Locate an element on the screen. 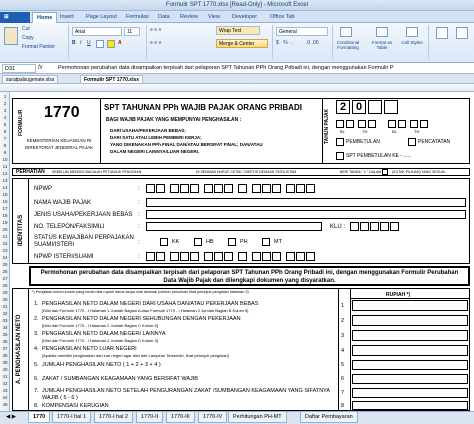  row-number: 36 is located at coordinates (5, 341).